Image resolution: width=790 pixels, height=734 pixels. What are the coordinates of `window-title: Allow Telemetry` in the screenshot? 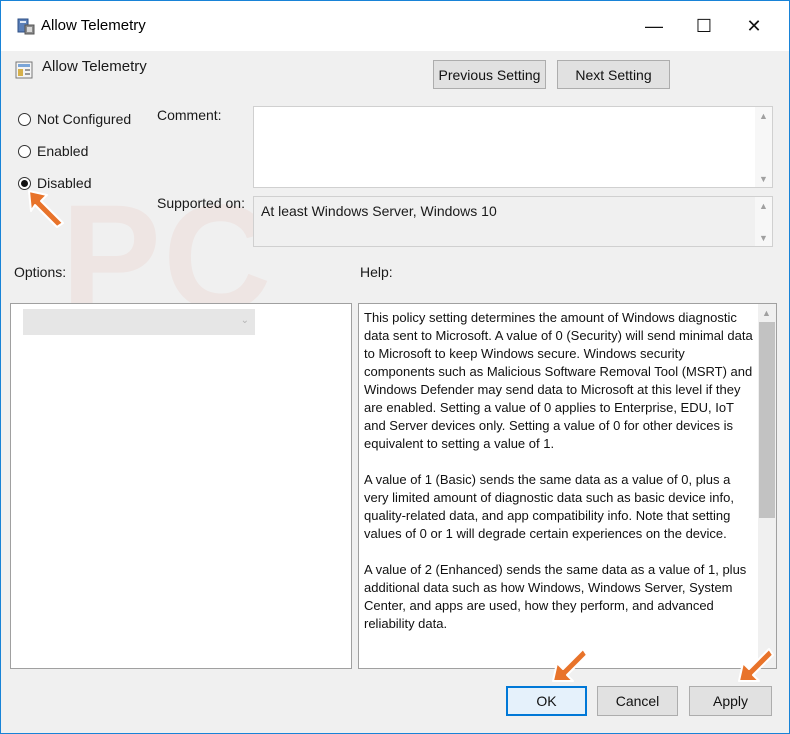 It's located at (93, 25).